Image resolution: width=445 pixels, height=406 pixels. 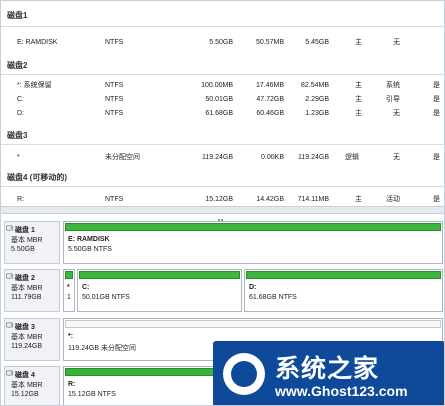 I want to click on volume-capacity: 5.50GB, so click(x=221, y=42).